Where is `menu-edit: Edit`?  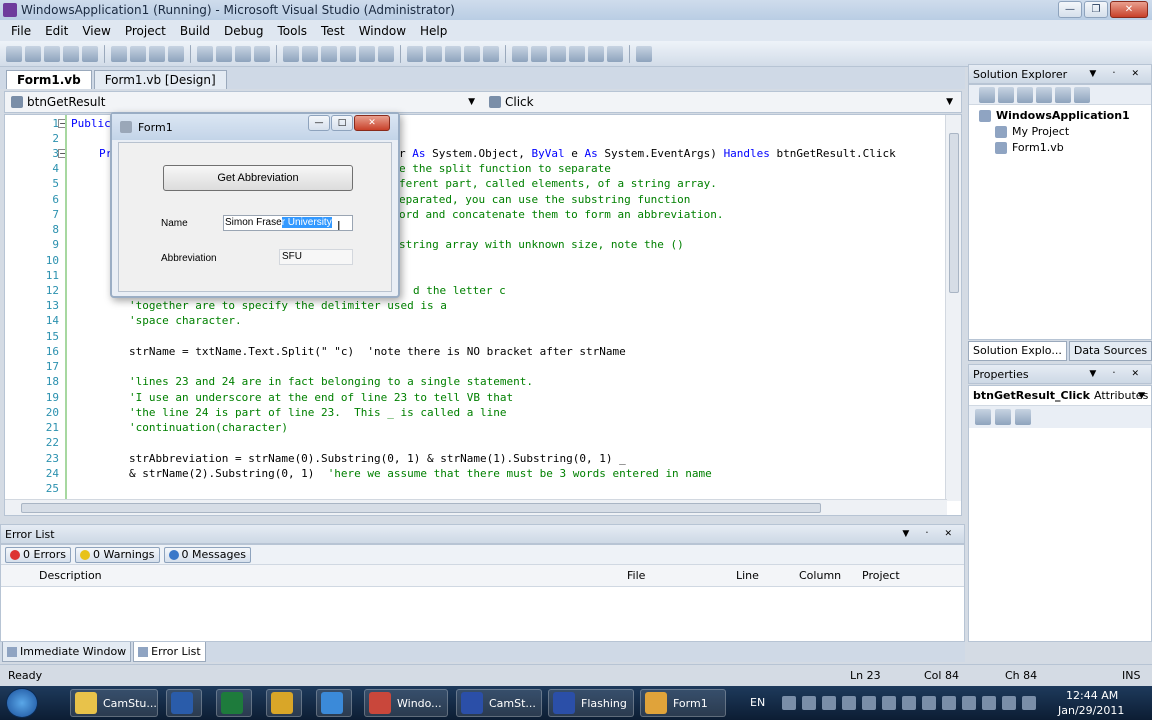 menu-edit: Edit is located at coordinates (56, 31).